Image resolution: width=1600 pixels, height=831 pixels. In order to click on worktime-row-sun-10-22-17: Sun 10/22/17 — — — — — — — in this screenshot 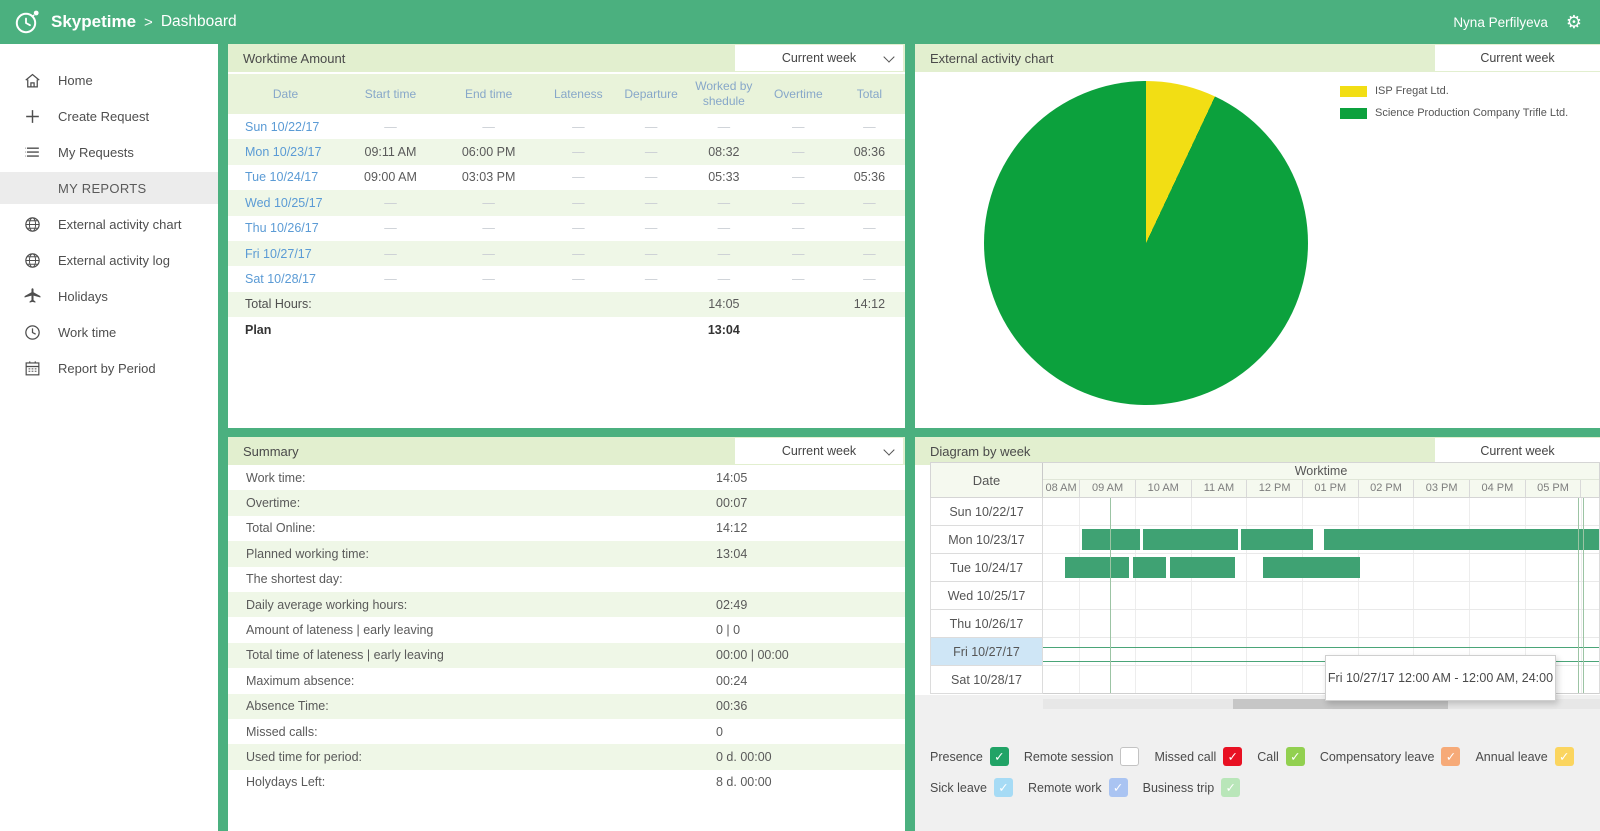, I will do `click(566, 126)`.